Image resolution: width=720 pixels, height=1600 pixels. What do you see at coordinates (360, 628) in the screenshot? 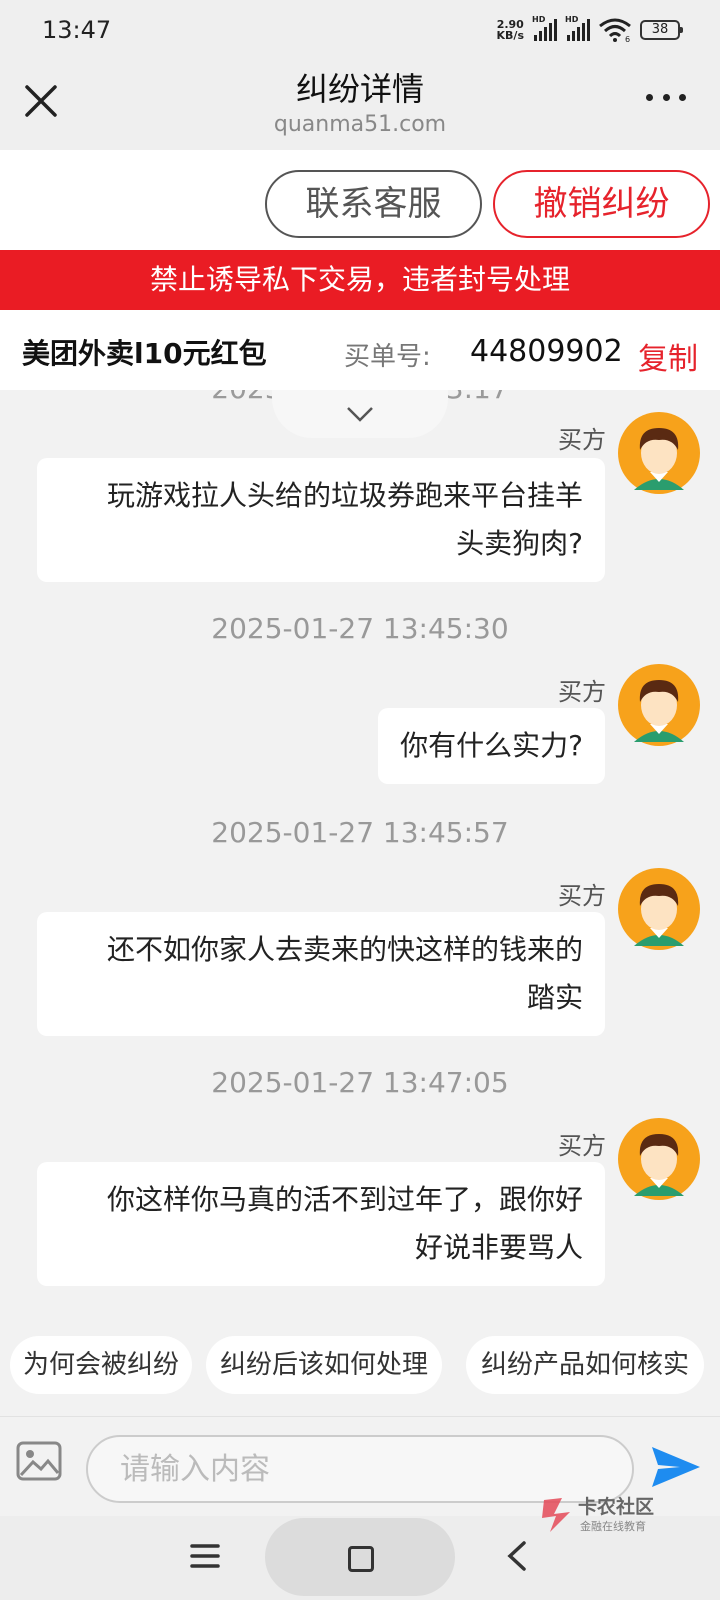
I see `timestamp: 2025-01-27 13:45:30` at bounding box center [360, 628].